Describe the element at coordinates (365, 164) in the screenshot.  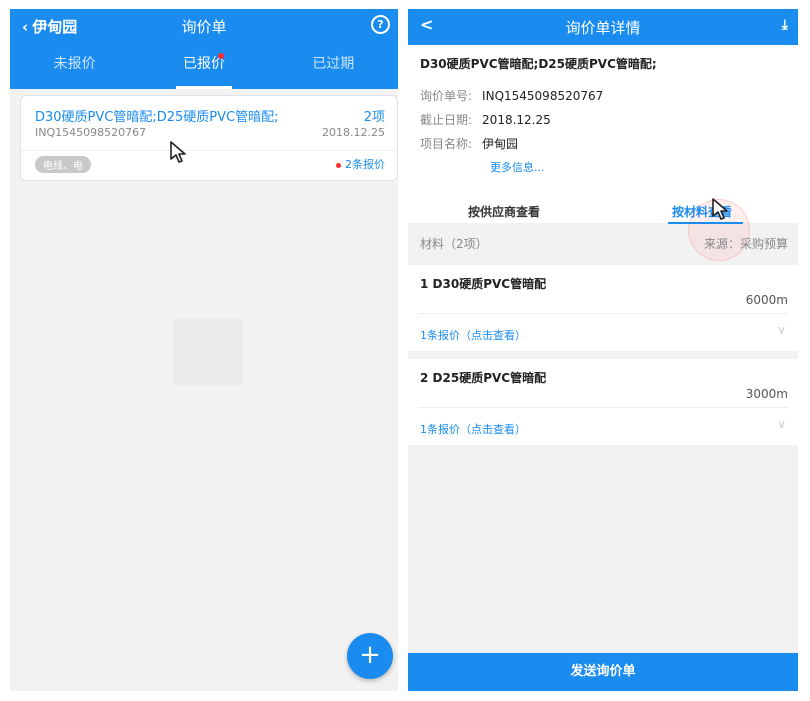
I see `quote-count-label: 2条报价` at that location.